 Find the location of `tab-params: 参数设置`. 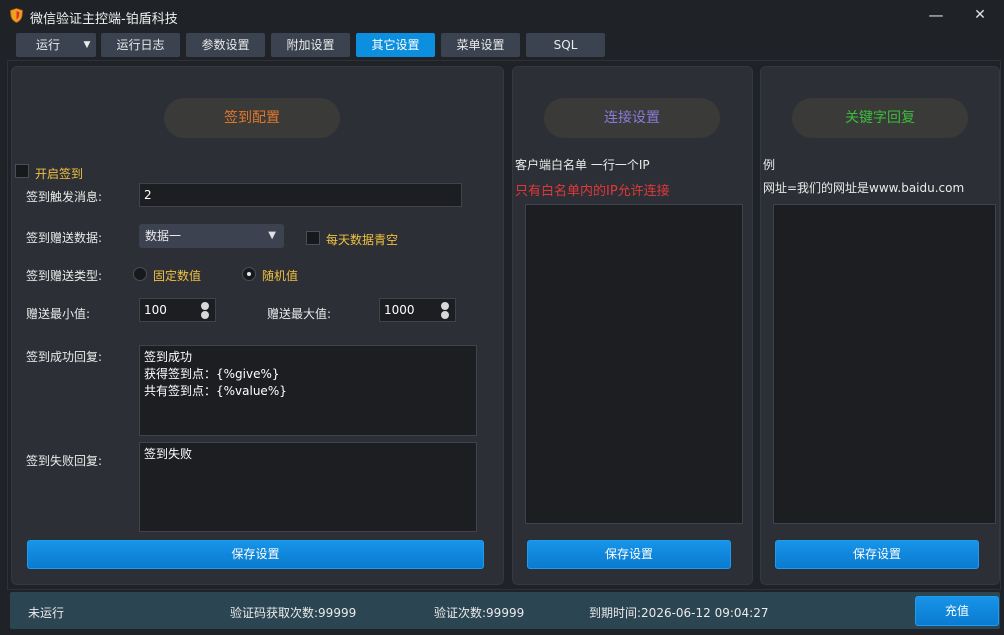

tab-params: 参数设置 is located at coordinates (225, 45).